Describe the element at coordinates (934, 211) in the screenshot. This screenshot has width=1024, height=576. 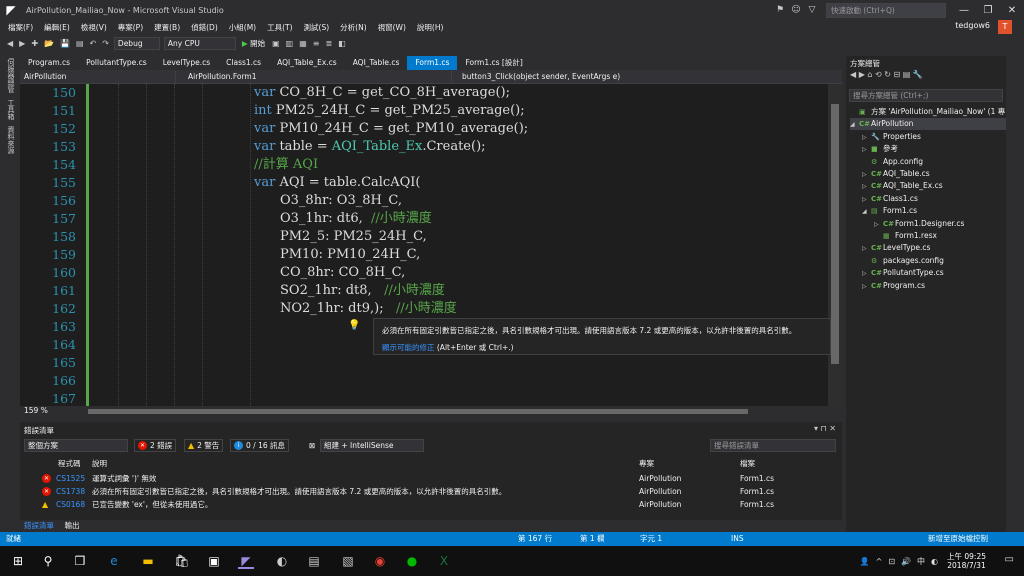
I see `tree-item: ◢ ▤ Form1.cs` at that location.